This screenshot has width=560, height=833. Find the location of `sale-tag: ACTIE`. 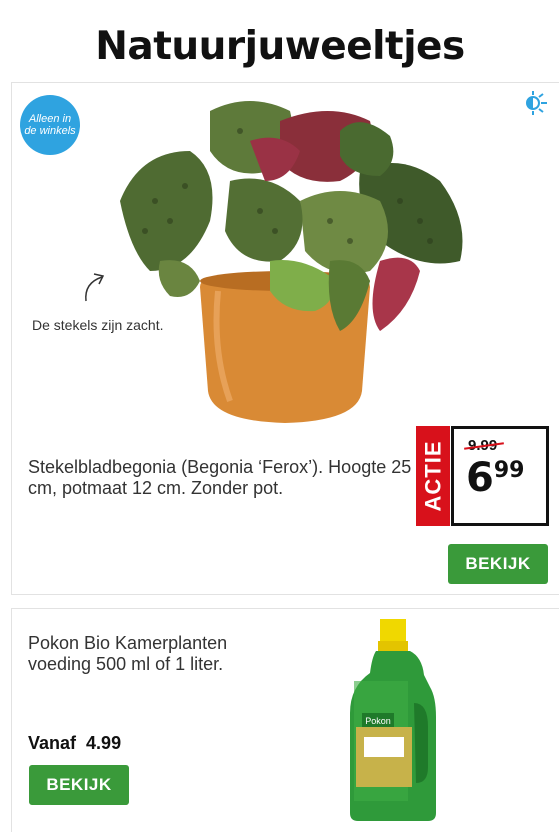

sale-tag: ACTIE is located at coordinates (433, 476).